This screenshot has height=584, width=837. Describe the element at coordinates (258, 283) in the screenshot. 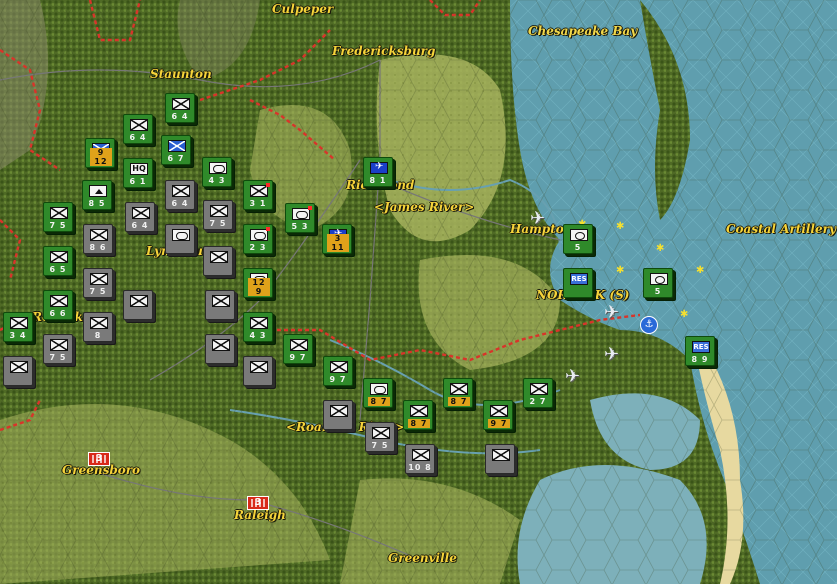

I see `unit-counter: 12 9` at that location.